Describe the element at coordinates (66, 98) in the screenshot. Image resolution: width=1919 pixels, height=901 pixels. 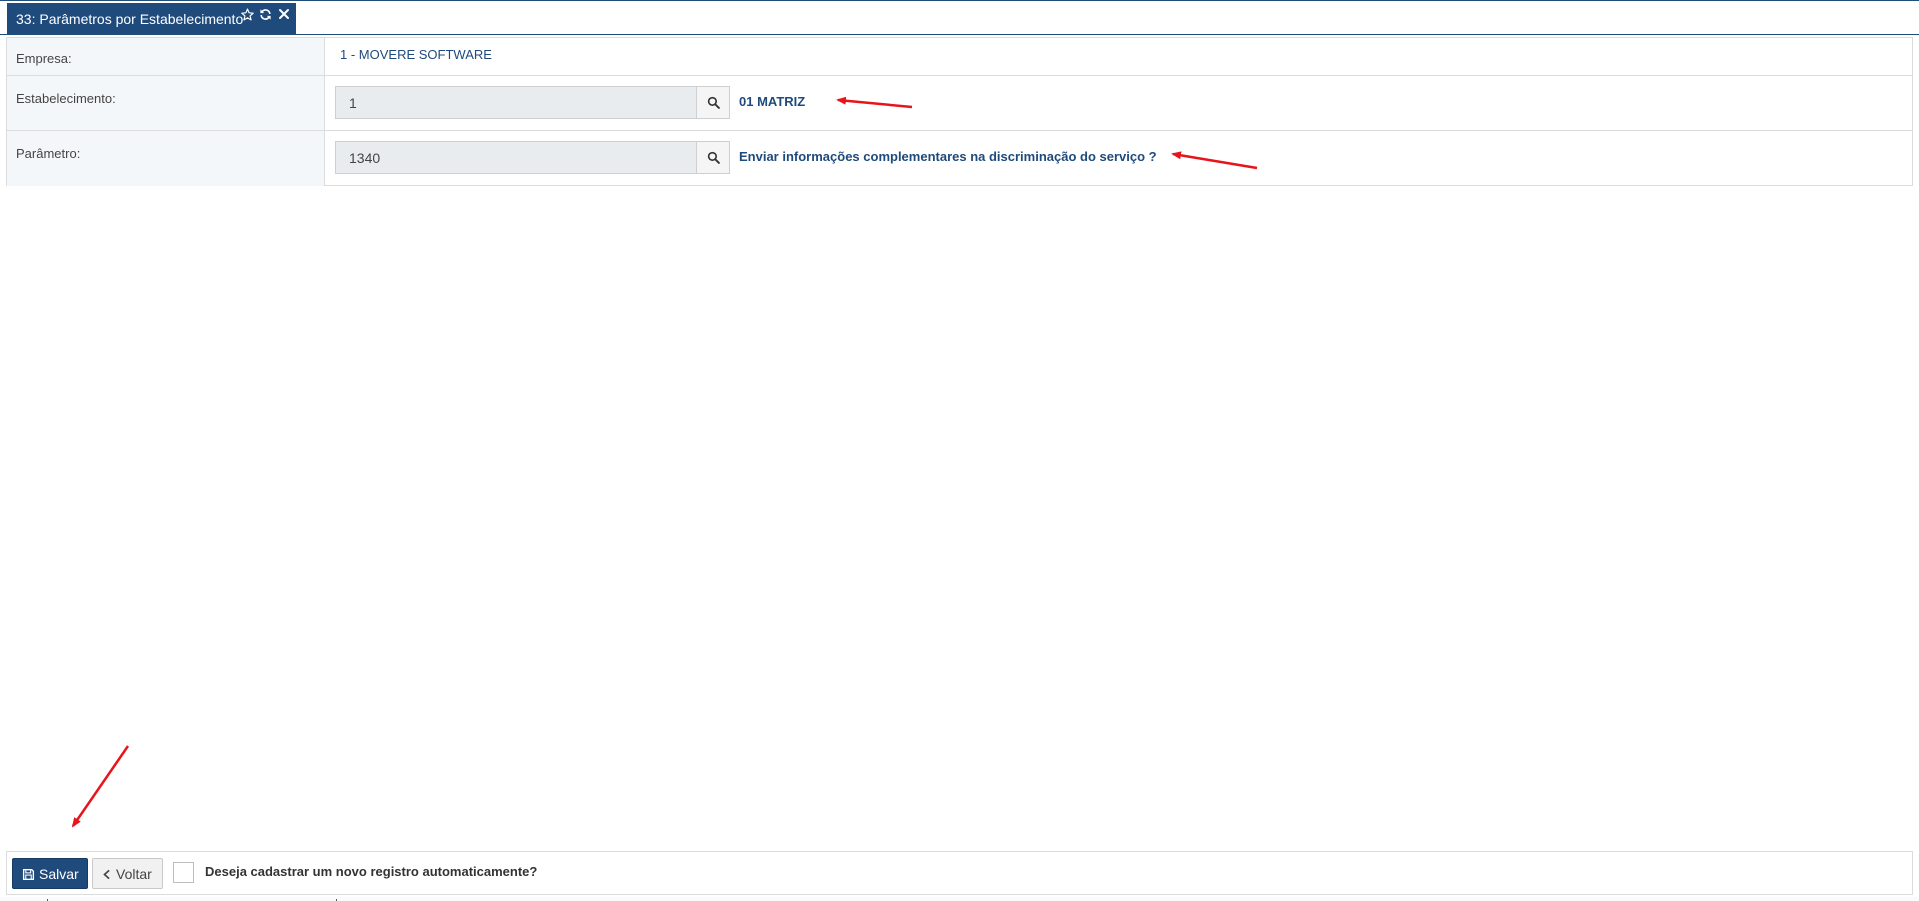
I see `estabelecimento-label: Estabelecimento:` at that location.